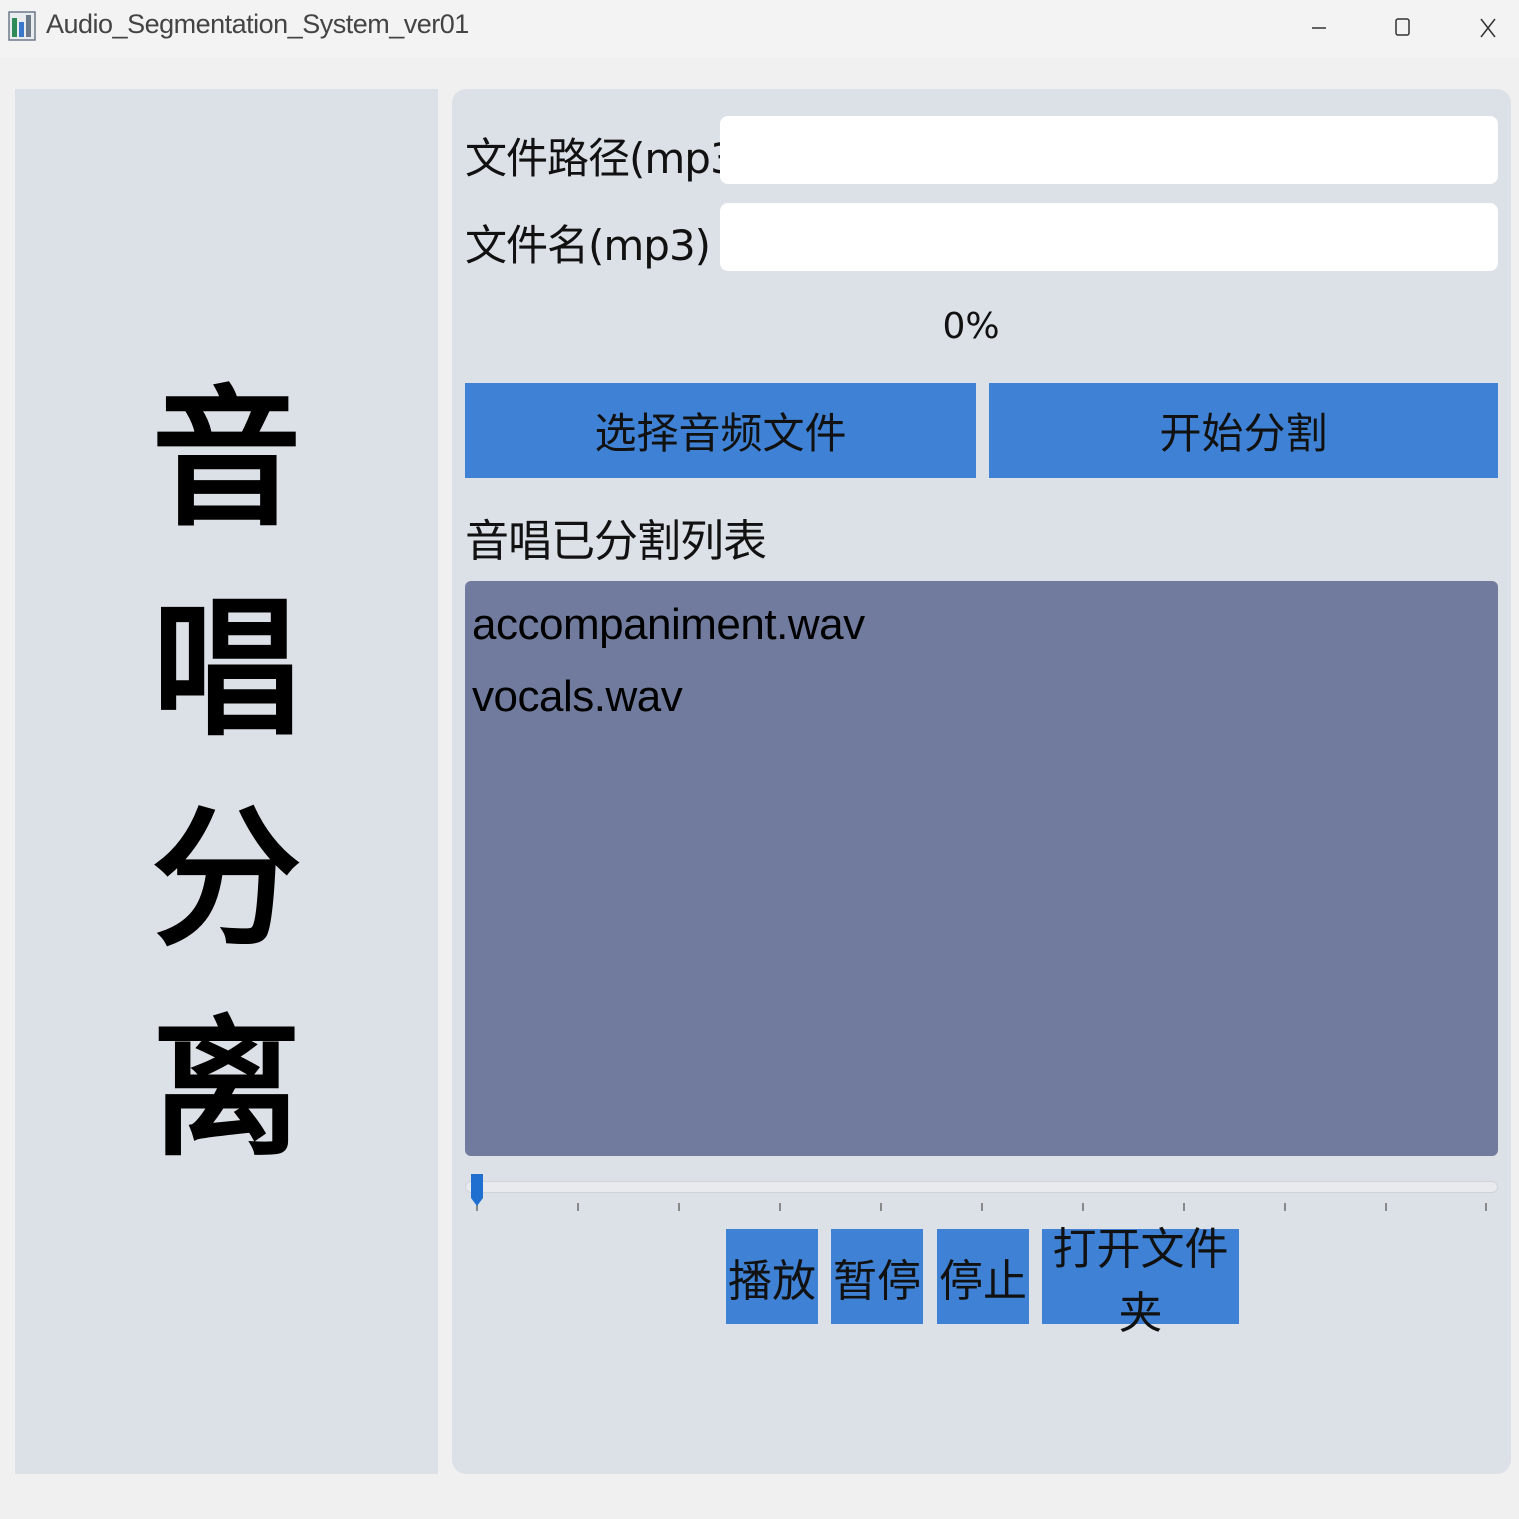 The width and height of the screenshot is (1519, 1519). What do you see at coordinates (1402, 28) in the screenshot?
I see `maximize-icon` at bounding box center [1402, 28].